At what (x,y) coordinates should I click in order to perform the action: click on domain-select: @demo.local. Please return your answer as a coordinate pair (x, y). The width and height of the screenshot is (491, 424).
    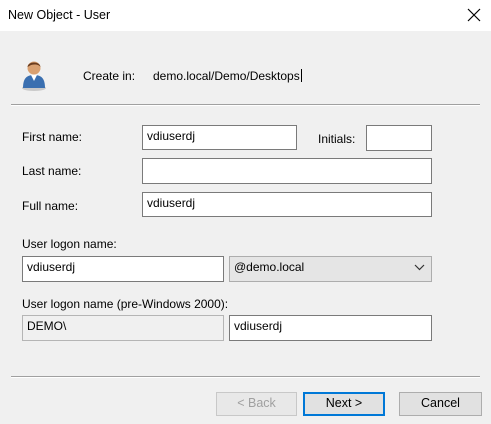
    Looking at the image, I should click on (330, 269).